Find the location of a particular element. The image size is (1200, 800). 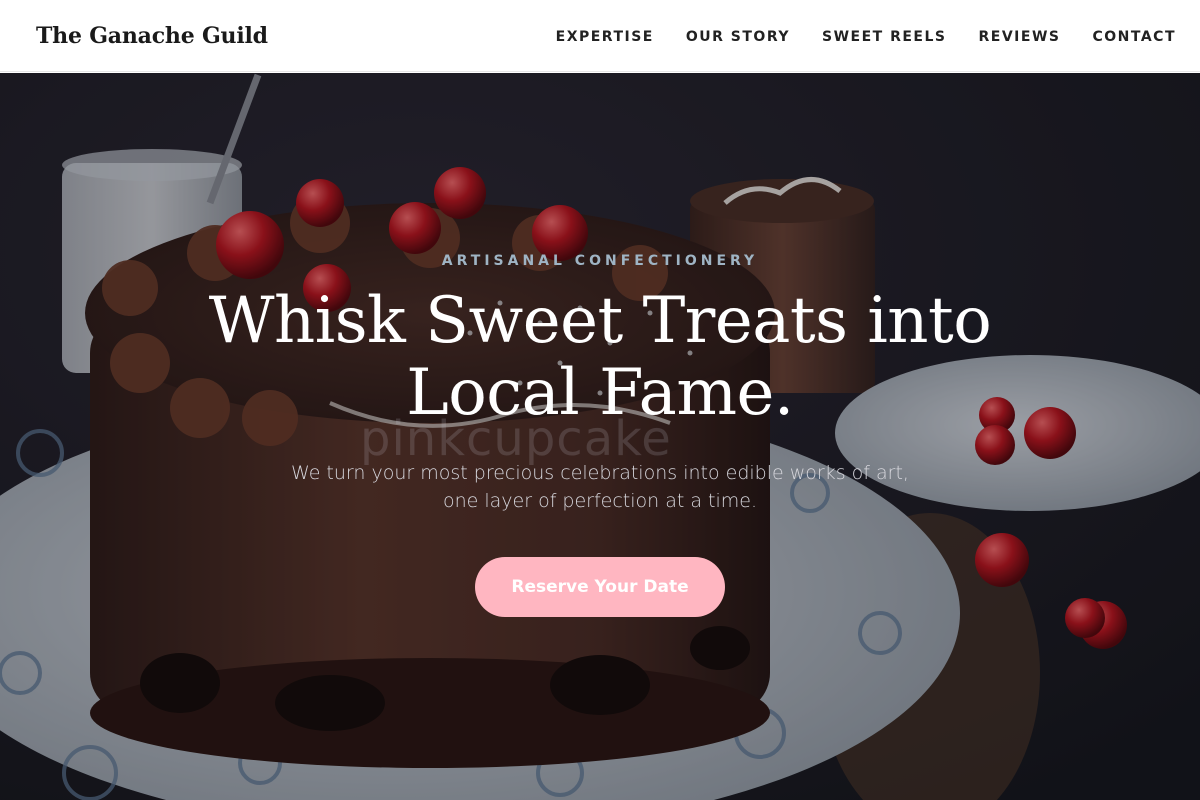

hero-subtitle-line-2: one layer of perfection at a time. is located at coordinates (600, 501).